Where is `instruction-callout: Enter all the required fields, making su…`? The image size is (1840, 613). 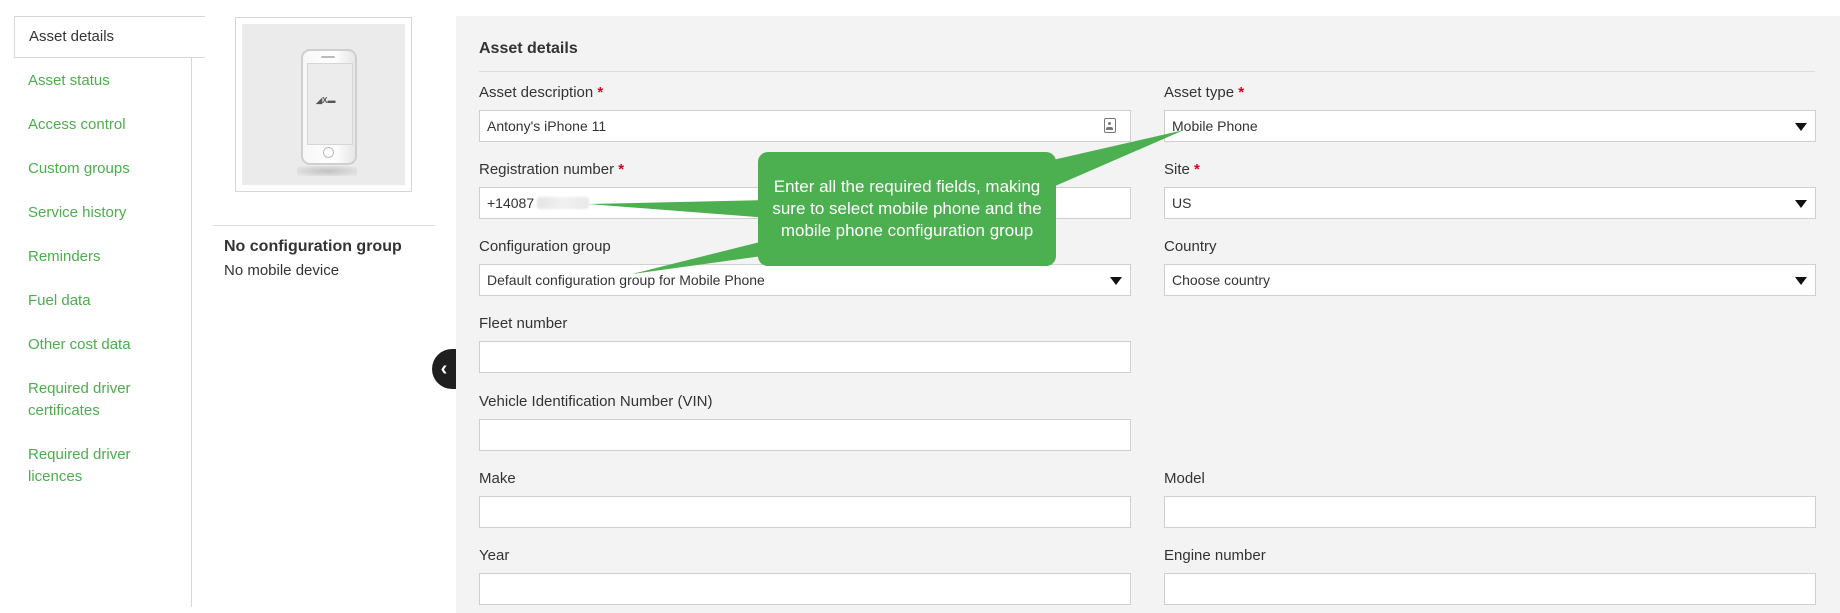
instruction-callout: Enter all the required fields, making su… is located at coordinates (907, 209).